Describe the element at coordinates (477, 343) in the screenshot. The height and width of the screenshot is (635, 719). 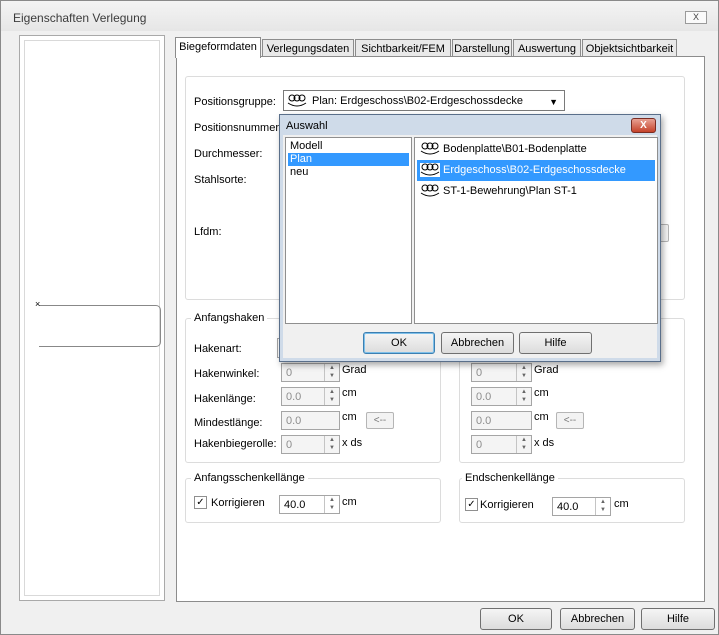
I see `dialog-cancel-button: Abbrechen` at that location.